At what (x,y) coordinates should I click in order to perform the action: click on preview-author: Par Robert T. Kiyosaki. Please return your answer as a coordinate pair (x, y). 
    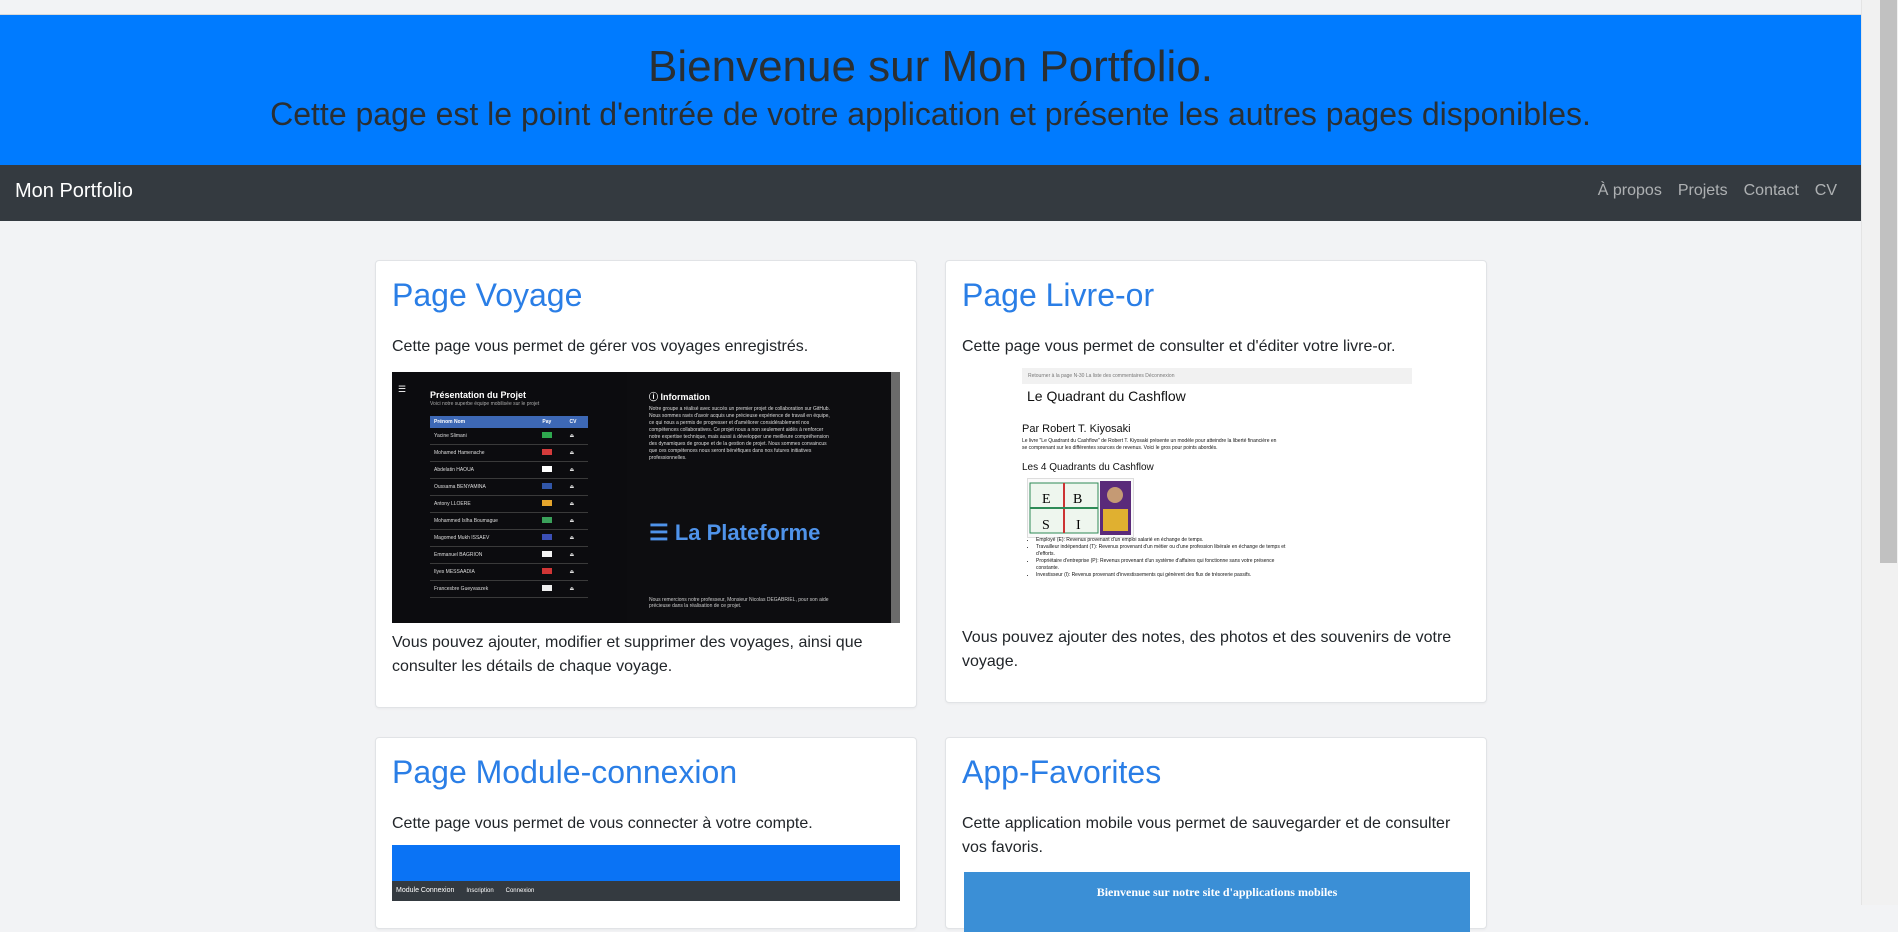
    Looking at the image, I should click on (1076, 429).